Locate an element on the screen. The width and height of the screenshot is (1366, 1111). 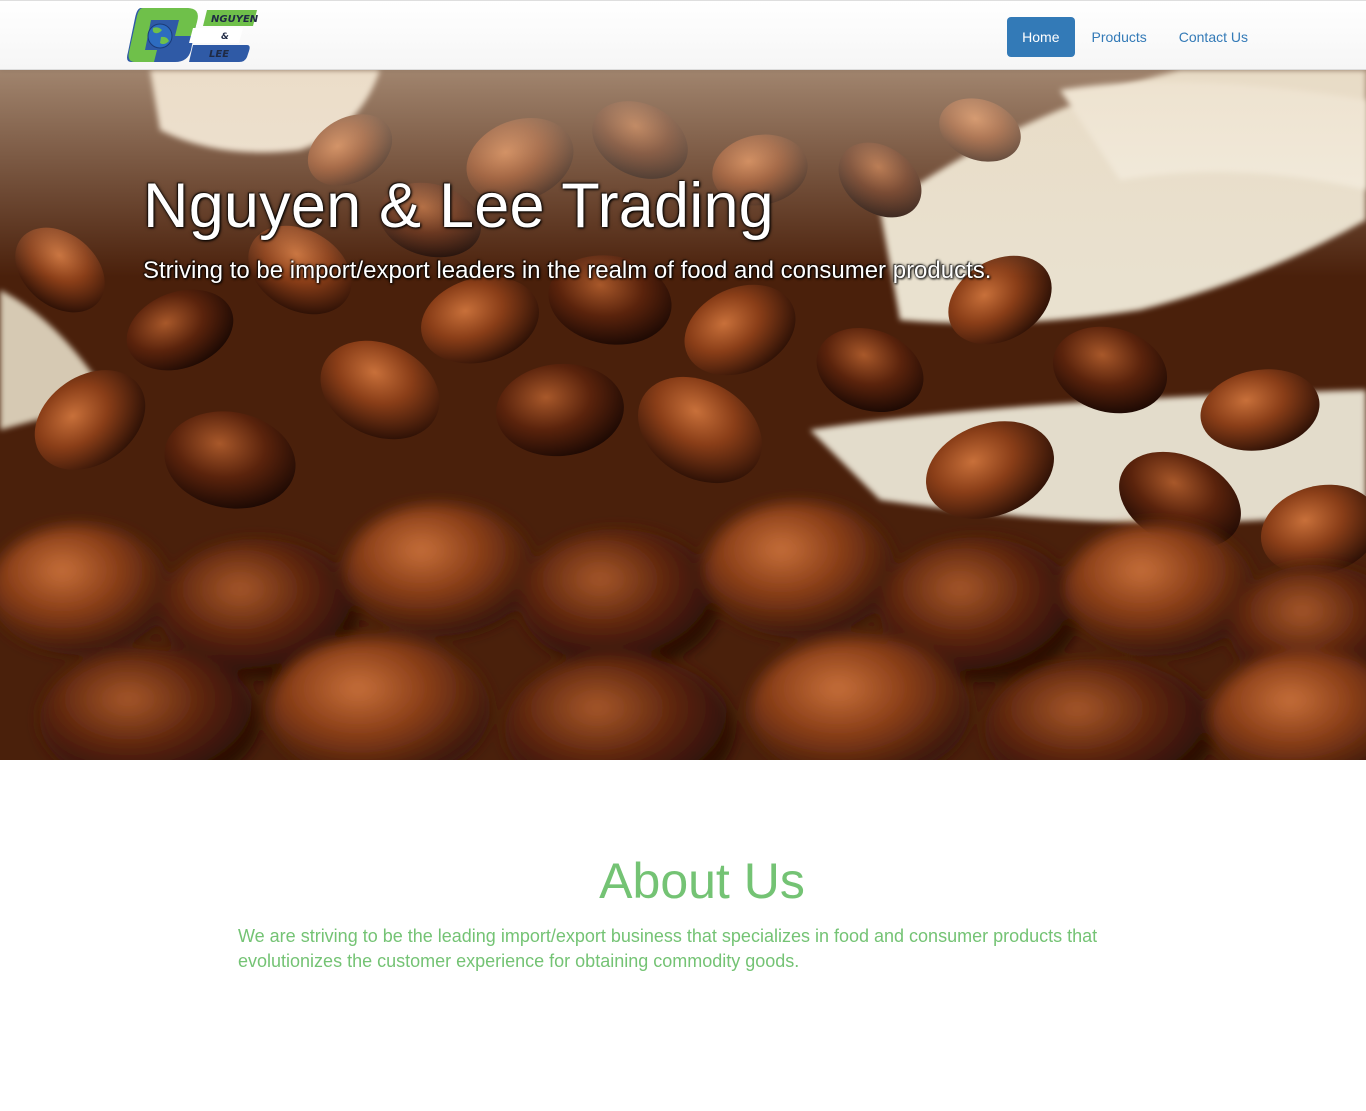
globe-logo-icon: NGUYEN & LEE is located at coordinates (193, 35).